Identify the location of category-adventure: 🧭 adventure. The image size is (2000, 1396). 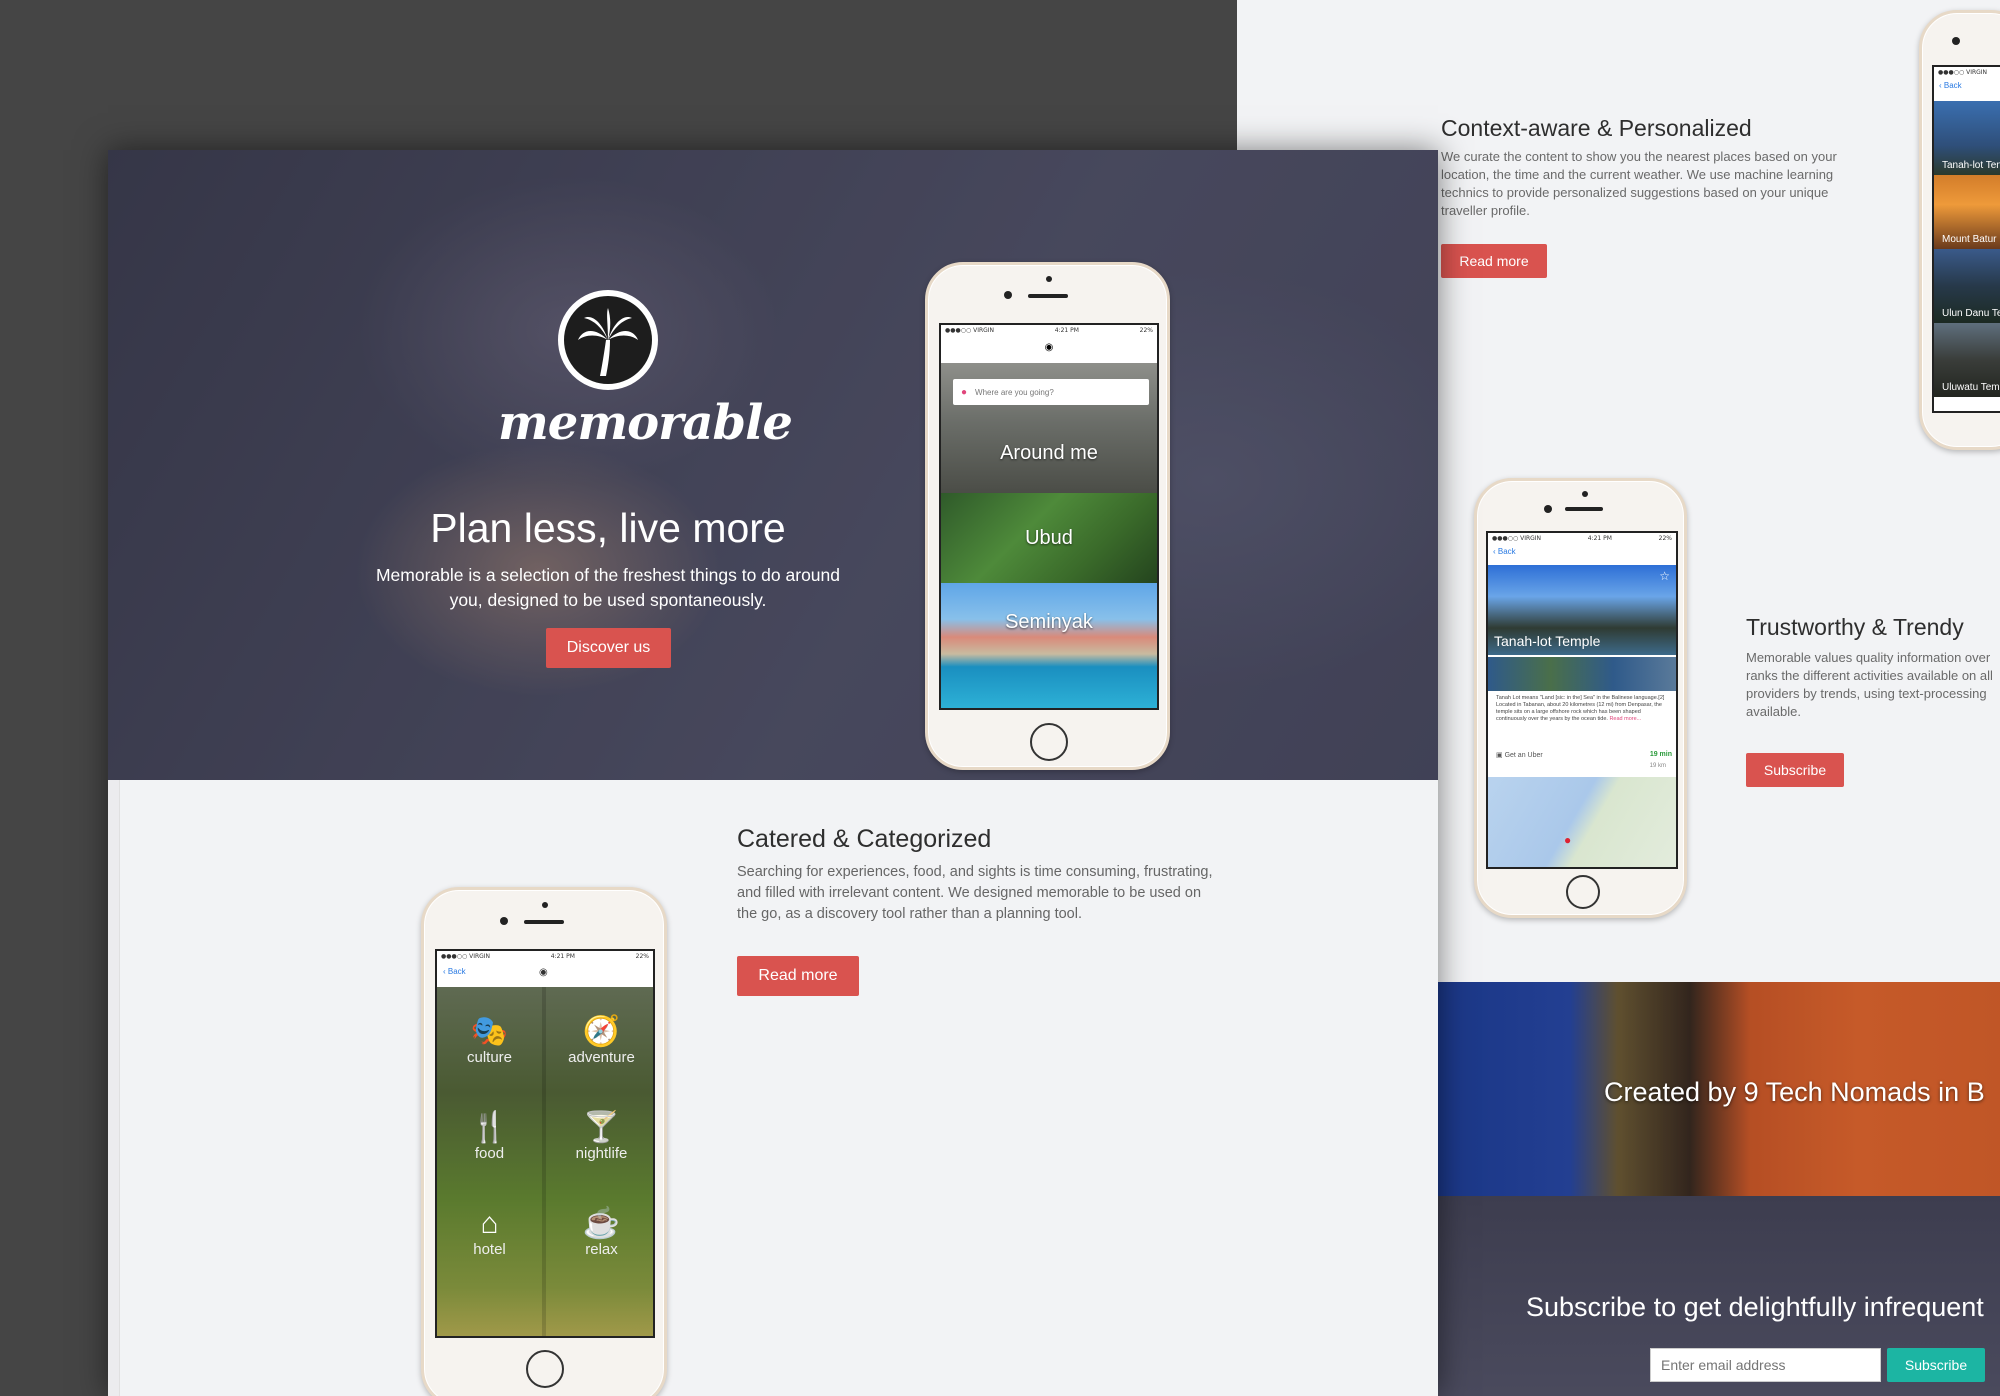
(599, 1040).